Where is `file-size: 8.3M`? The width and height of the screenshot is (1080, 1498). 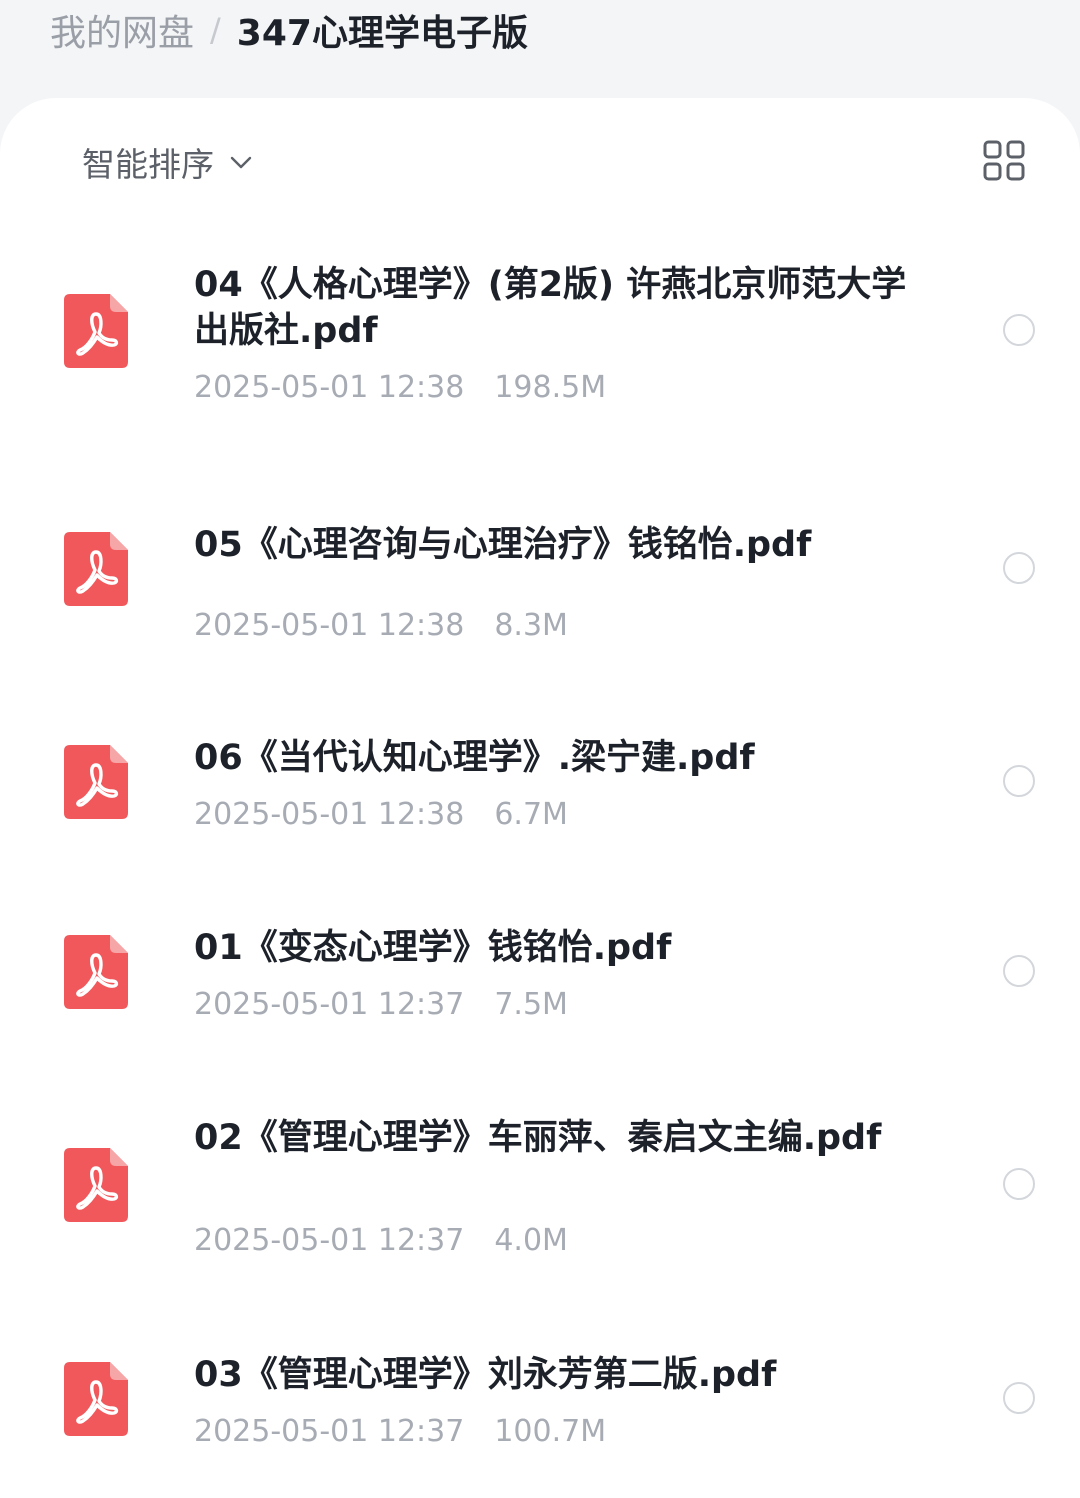
file-size: 8.3M is located at coordinates (531, 625).